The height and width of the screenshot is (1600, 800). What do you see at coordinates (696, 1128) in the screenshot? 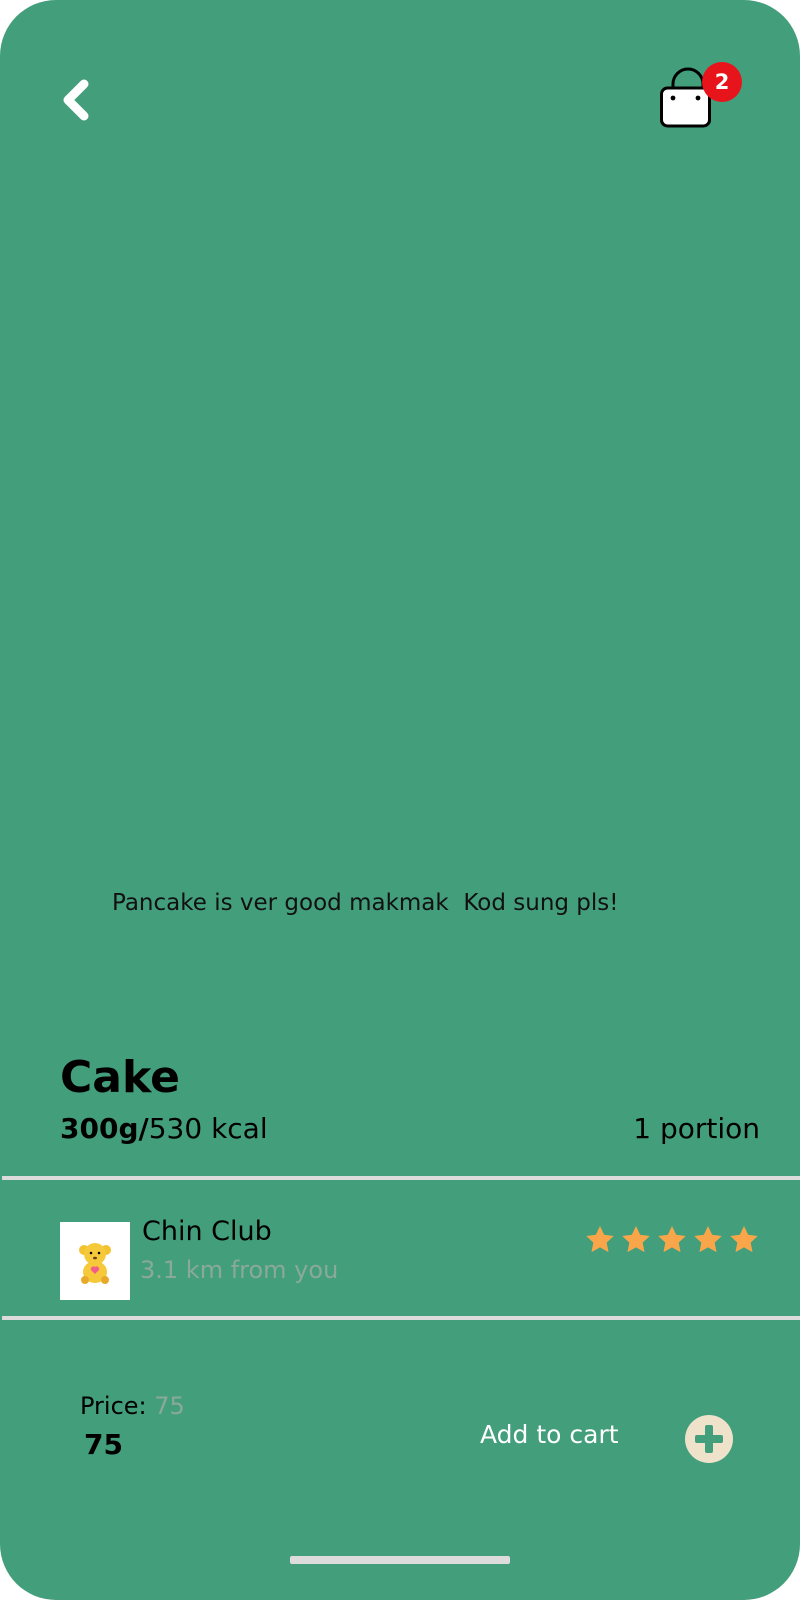
I see `portion-size: 1 portion` at bounding box center [696, 1128].